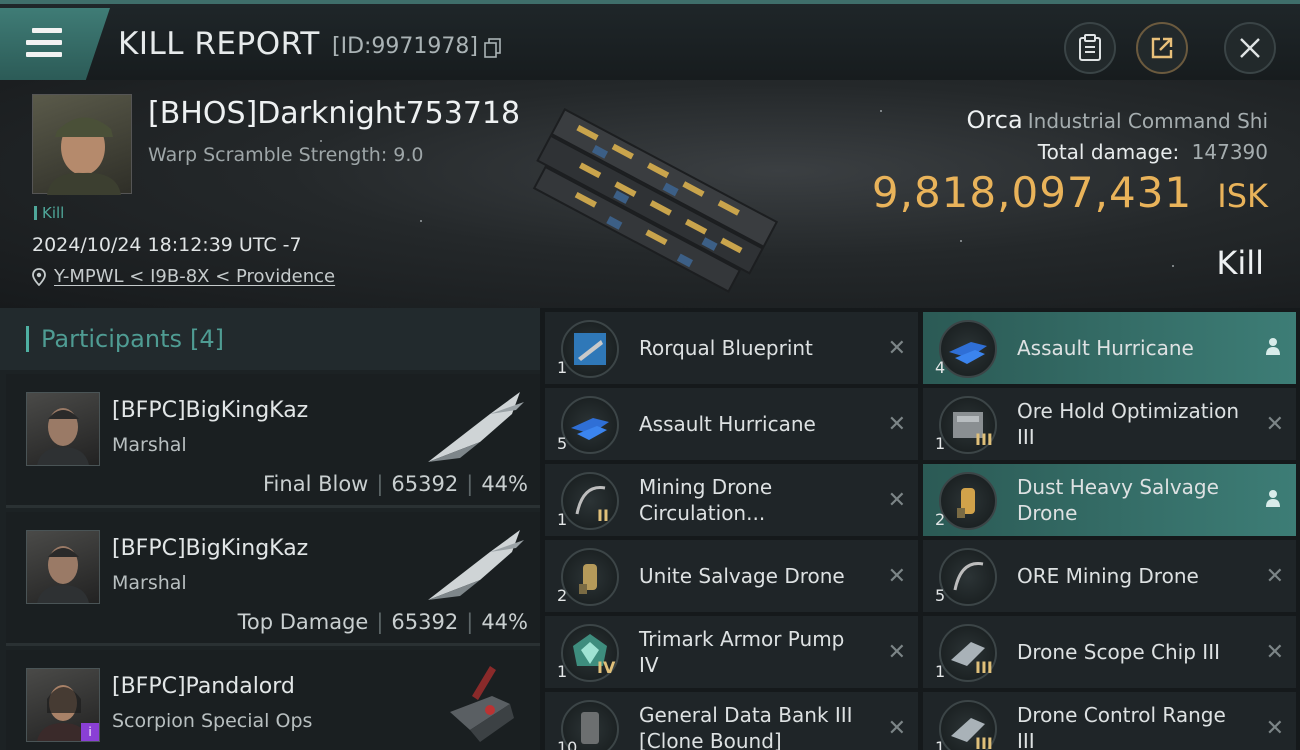  Describe the element at coordinates (731, 348) in the screenshot. I see `item-row: 1 Rorqual Blueprint ✕` at that location.